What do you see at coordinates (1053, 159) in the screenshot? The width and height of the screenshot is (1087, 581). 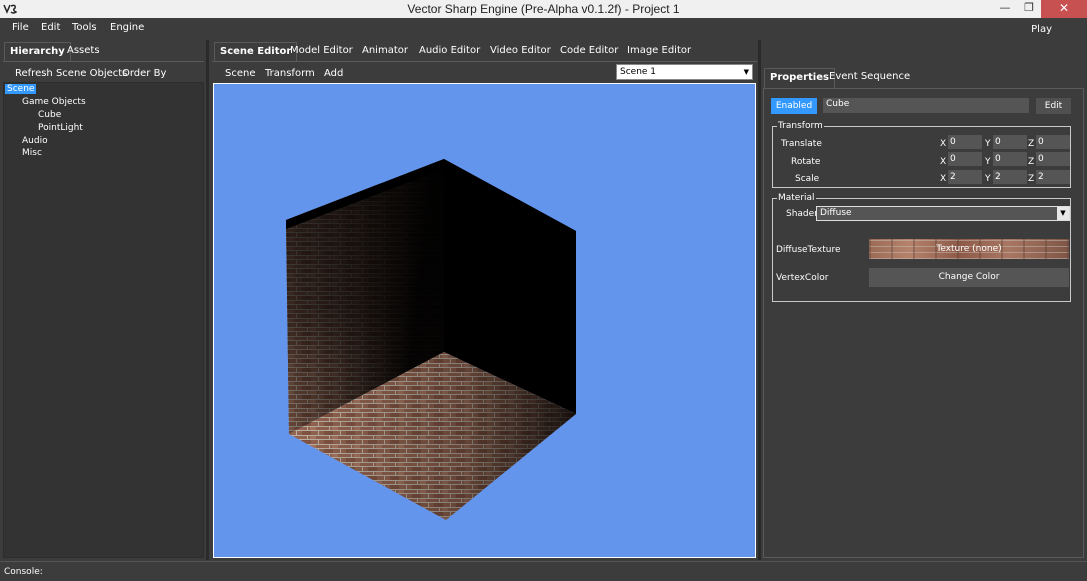 I see `rotate-z-field: 0` at bounding box center [1053, 159].